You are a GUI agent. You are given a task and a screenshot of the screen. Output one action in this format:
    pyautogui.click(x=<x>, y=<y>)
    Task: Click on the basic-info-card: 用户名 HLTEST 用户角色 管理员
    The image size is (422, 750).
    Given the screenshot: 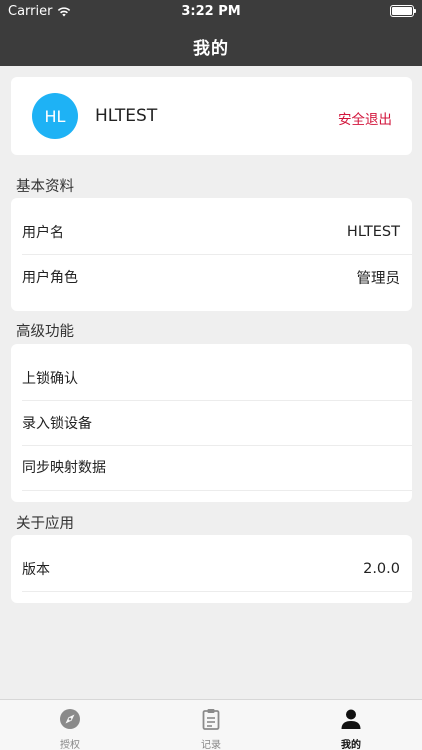 What is the action you would take?
    pyautogui.click(x=211, y=254)
    